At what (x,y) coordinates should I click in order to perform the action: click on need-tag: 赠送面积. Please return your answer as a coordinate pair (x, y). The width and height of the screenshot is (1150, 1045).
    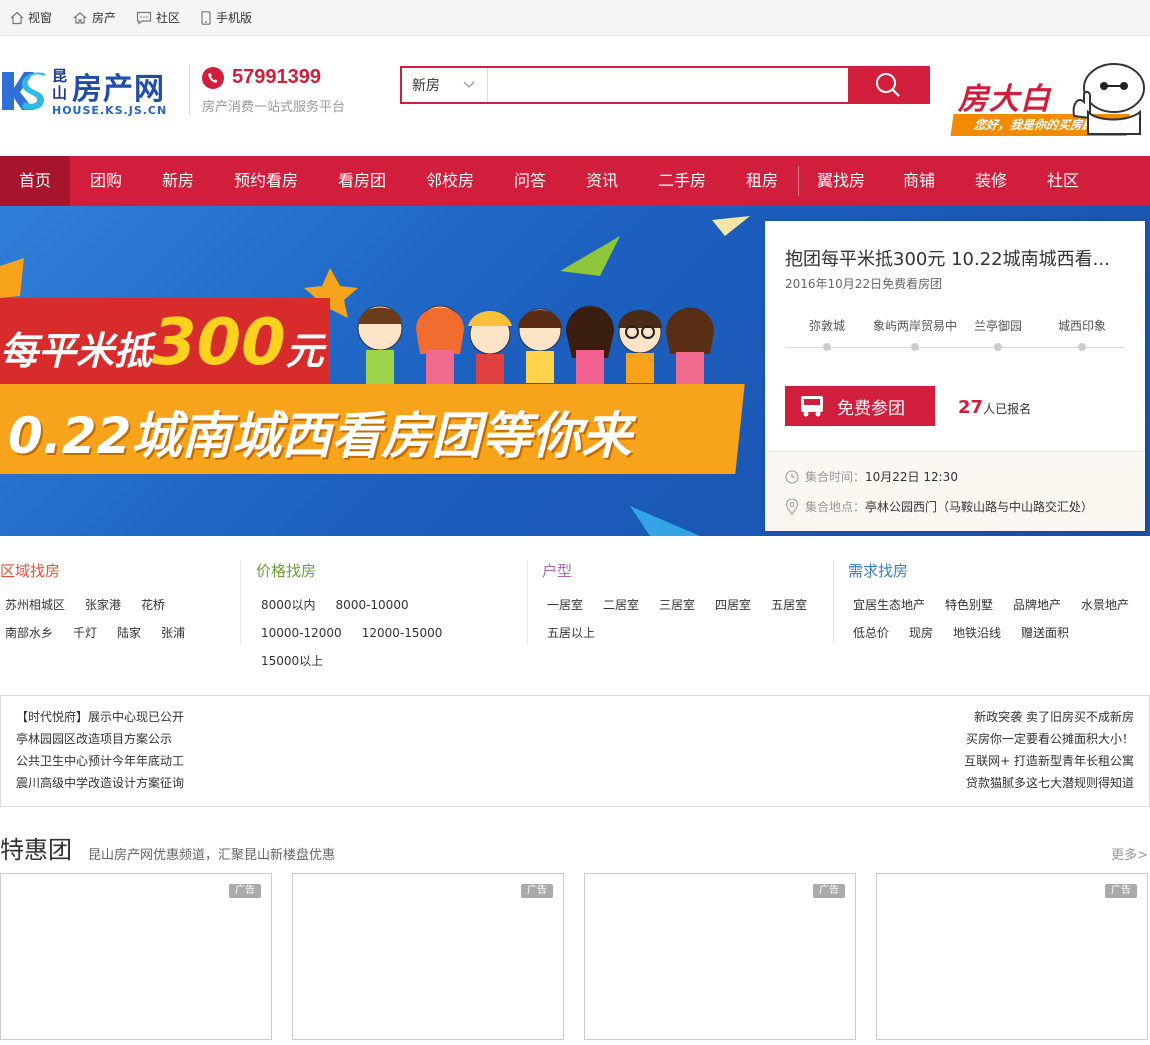
    Looking at the image, I should click on (1045, 633).